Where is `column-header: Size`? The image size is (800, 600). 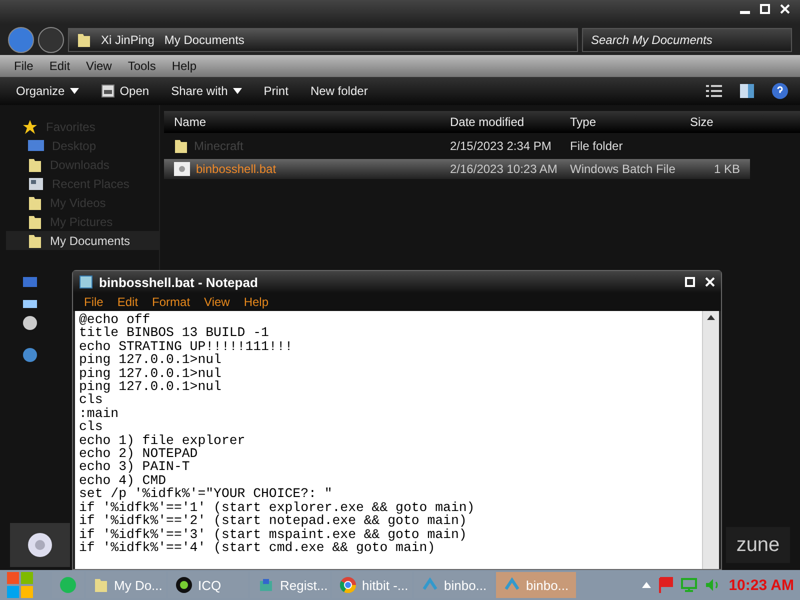
column-header: Size is located at coordinates (710, 122).